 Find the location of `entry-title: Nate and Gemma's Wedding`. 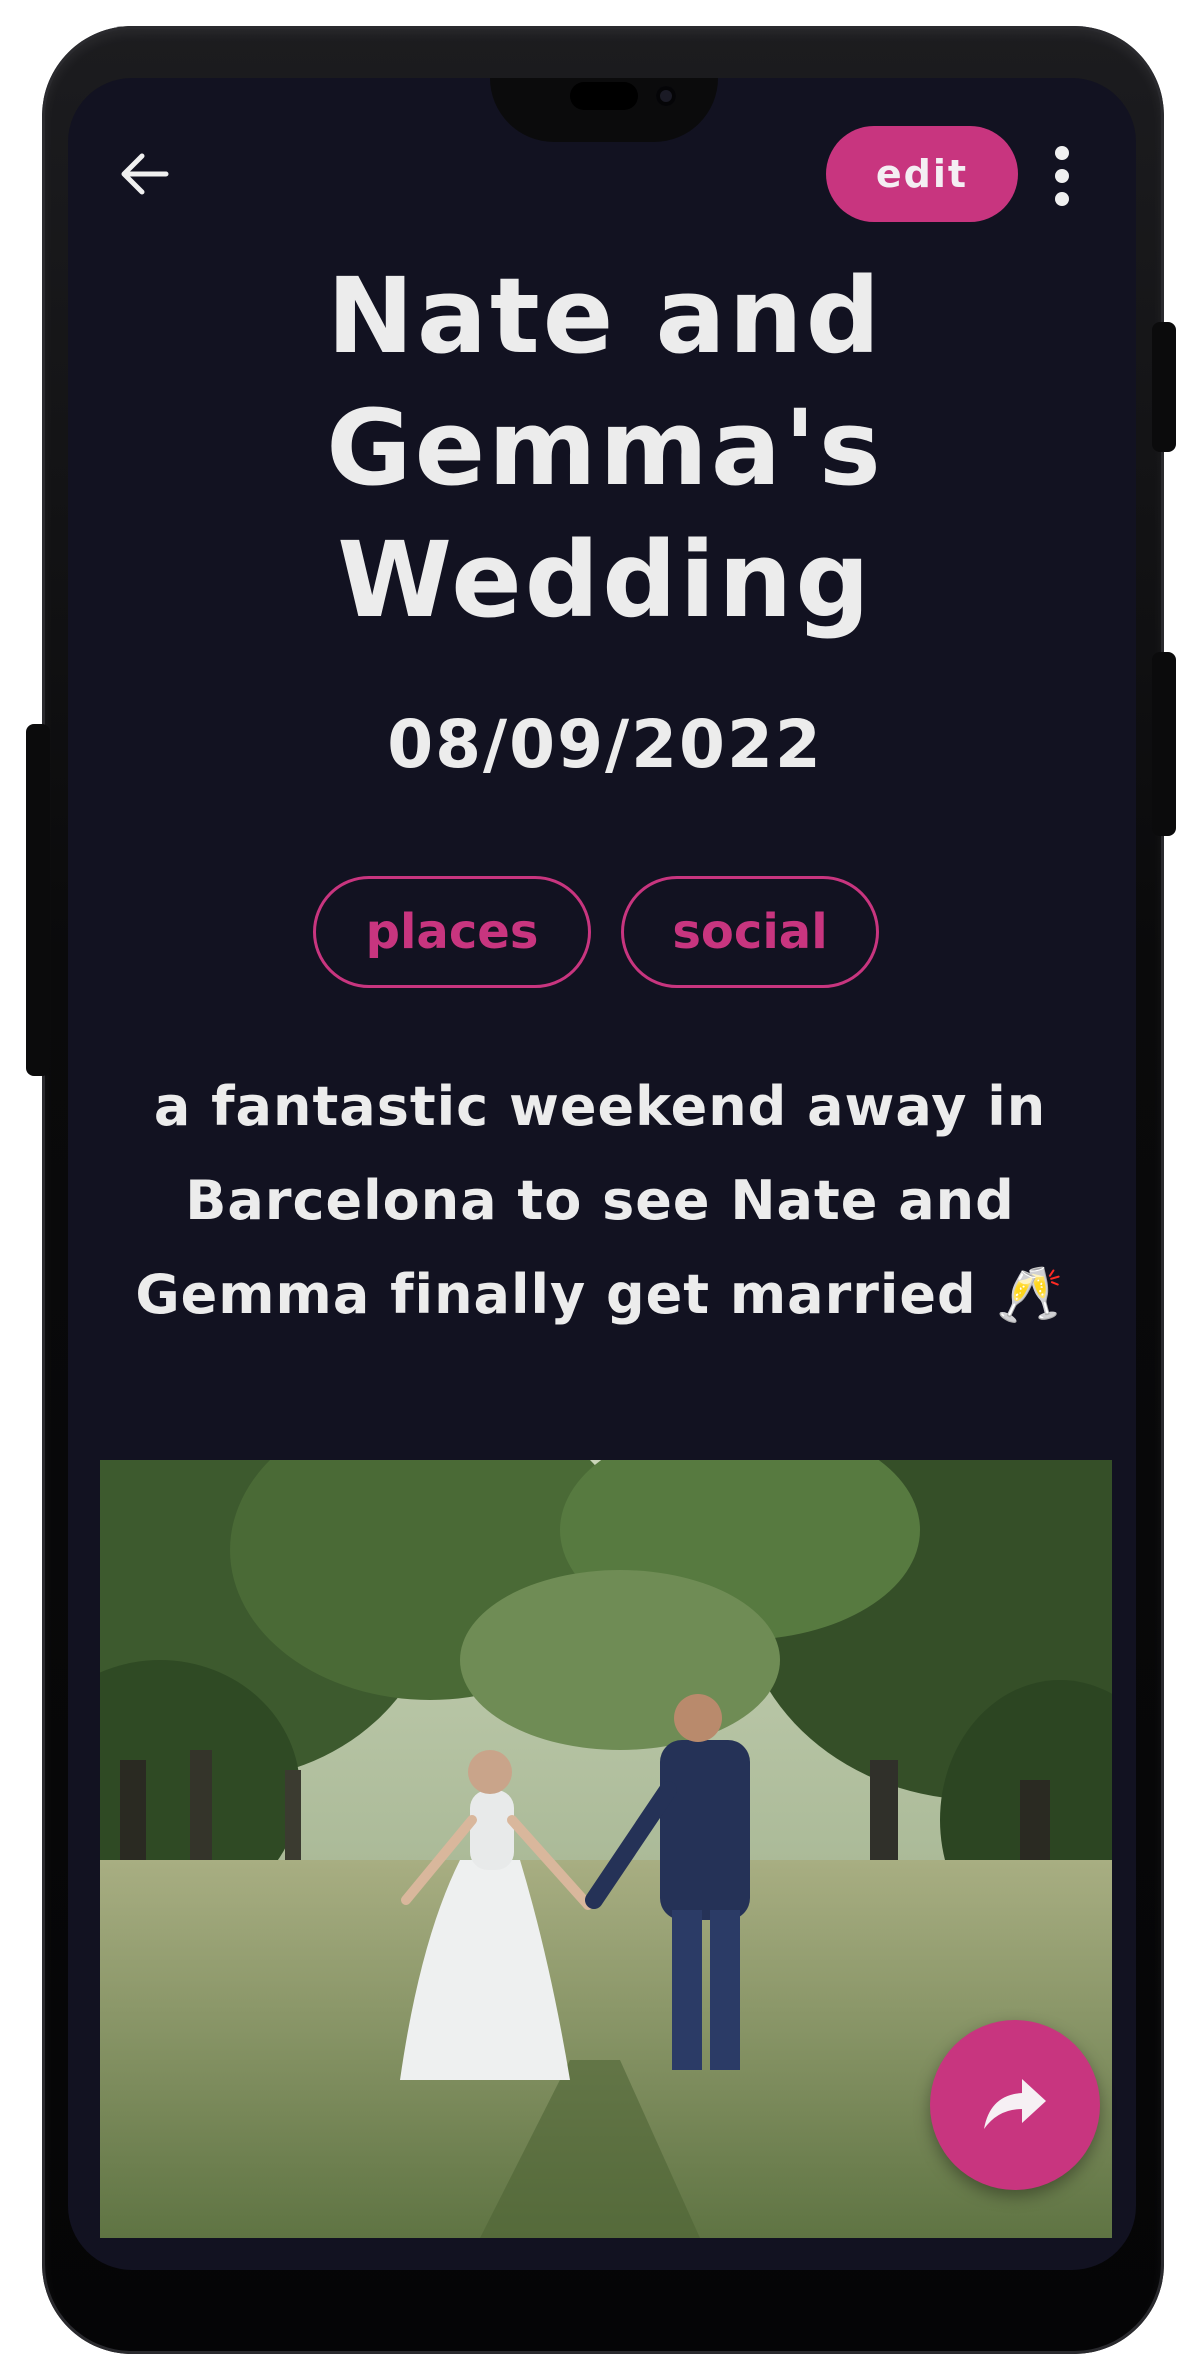

entry-title: Nate and Gemma's Wedding is located at coordinates (605, 448).